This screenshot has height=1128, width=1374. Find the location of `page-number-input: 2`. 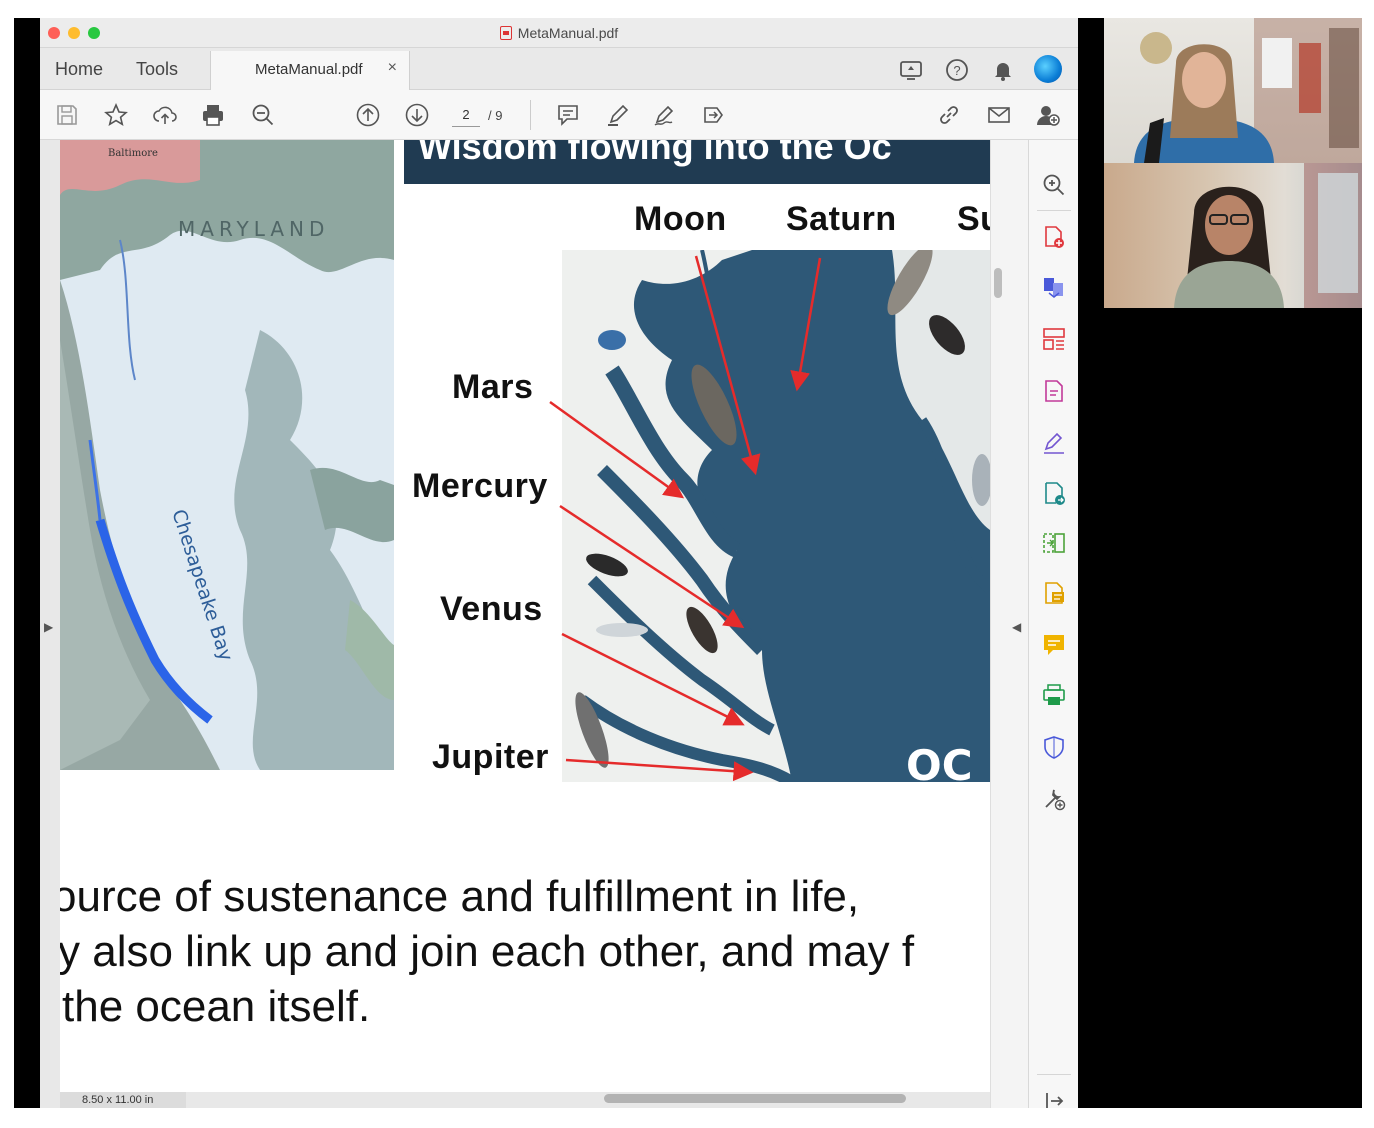

page-number-input: 2 is located at coordinates (466, 115).